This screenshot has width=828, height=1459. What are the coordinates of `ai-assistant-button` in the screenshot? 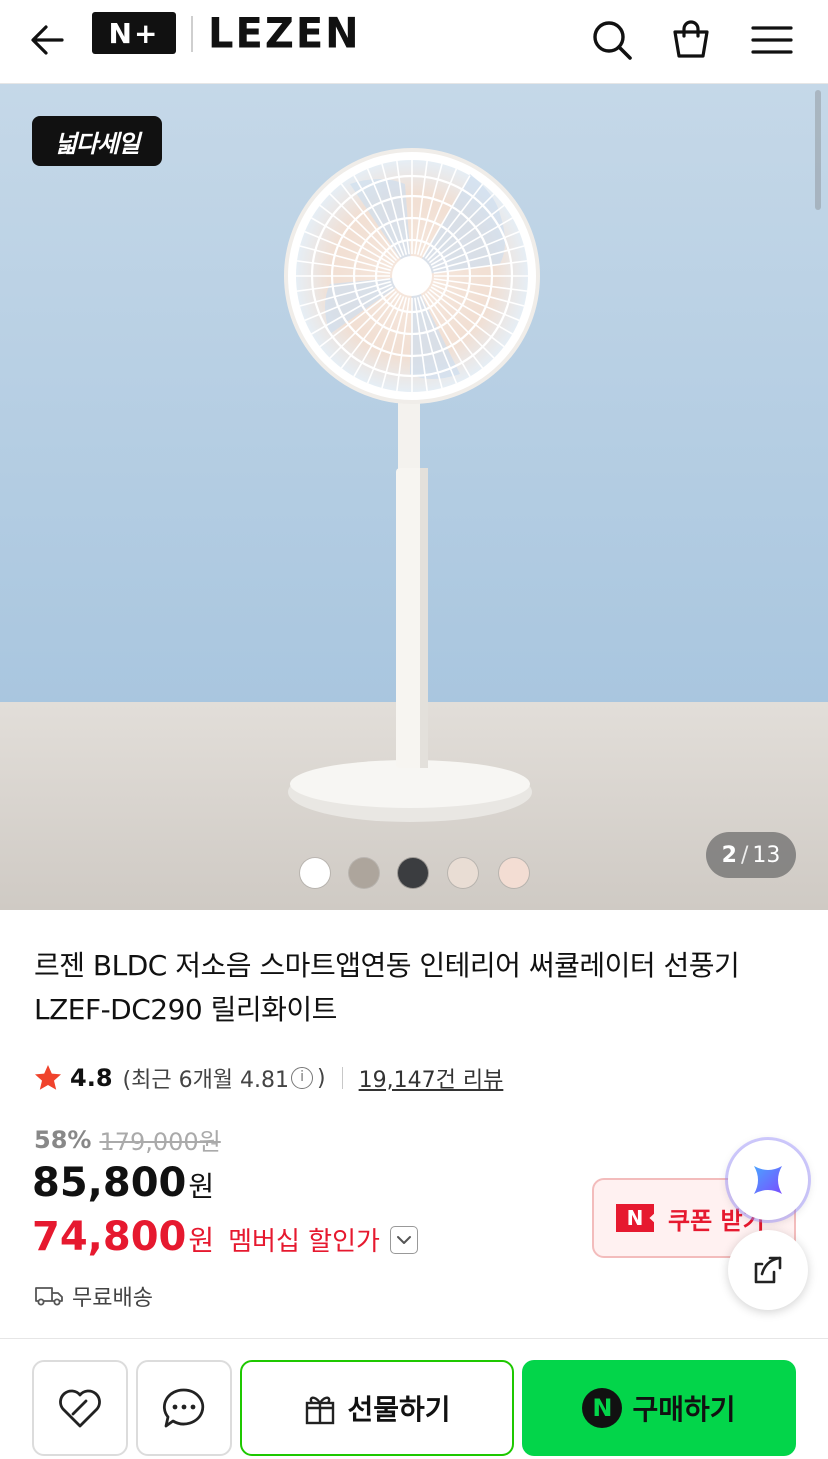 It's located at (768, 1180).